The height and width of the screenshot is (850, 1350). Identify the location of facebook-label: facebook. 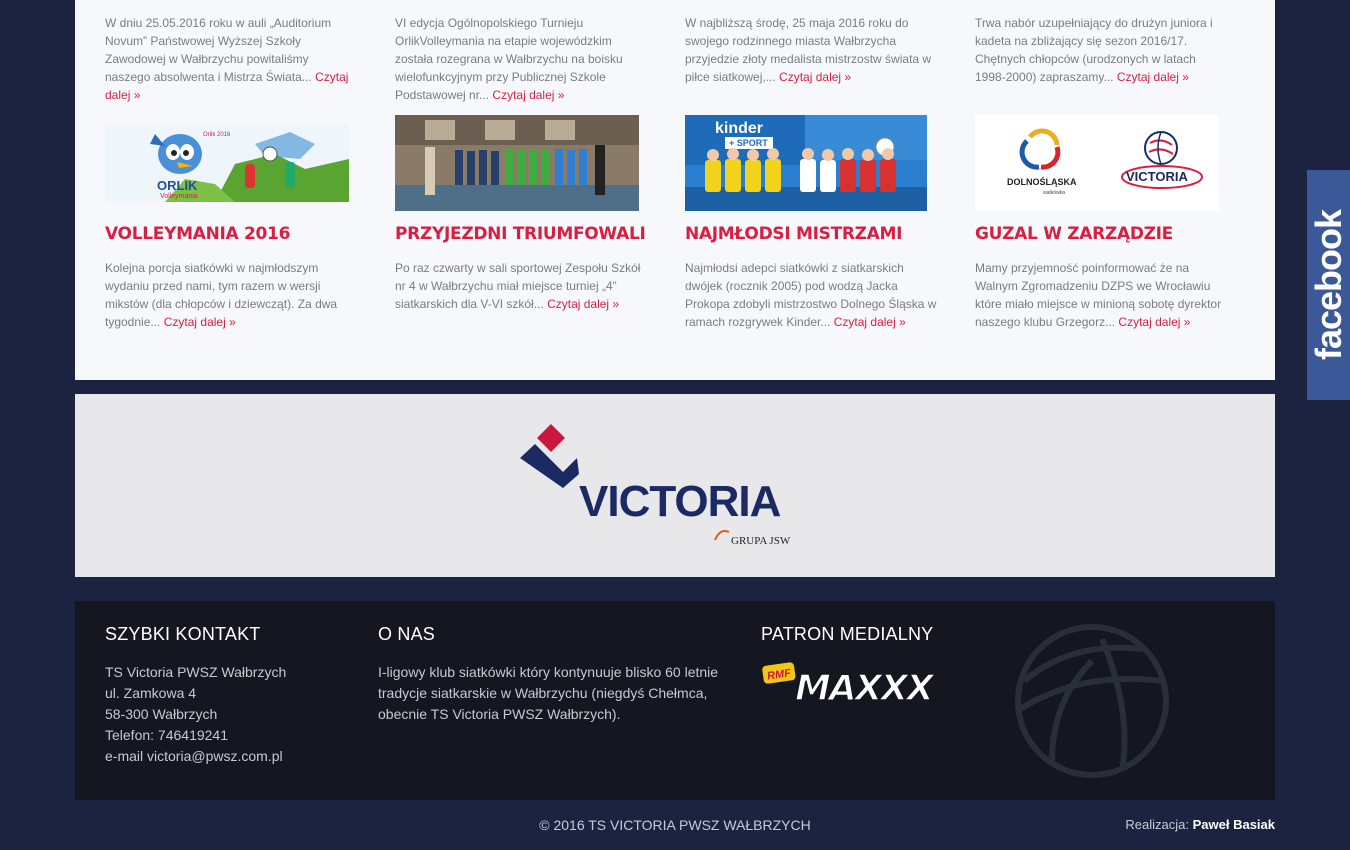
(1328, 285).